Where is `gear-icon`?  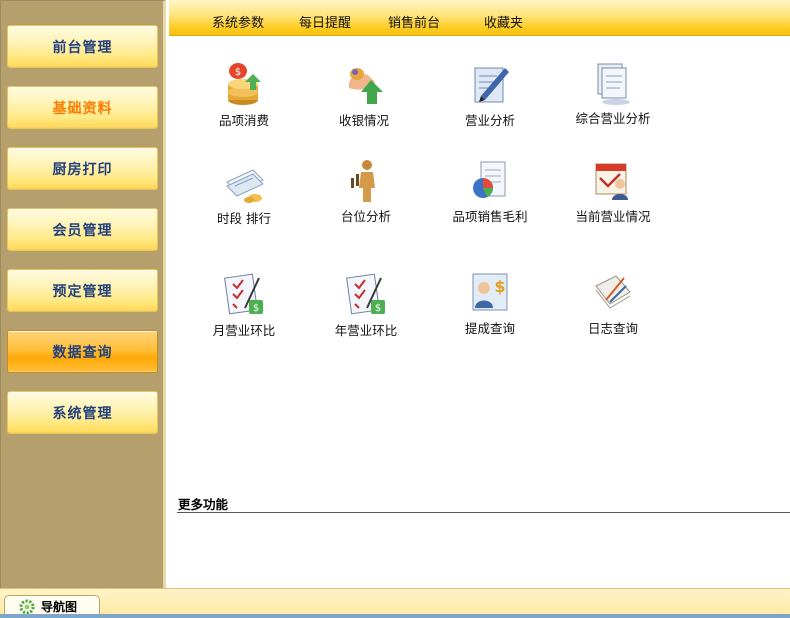
gear-icon is located at coordinates (27, 606).